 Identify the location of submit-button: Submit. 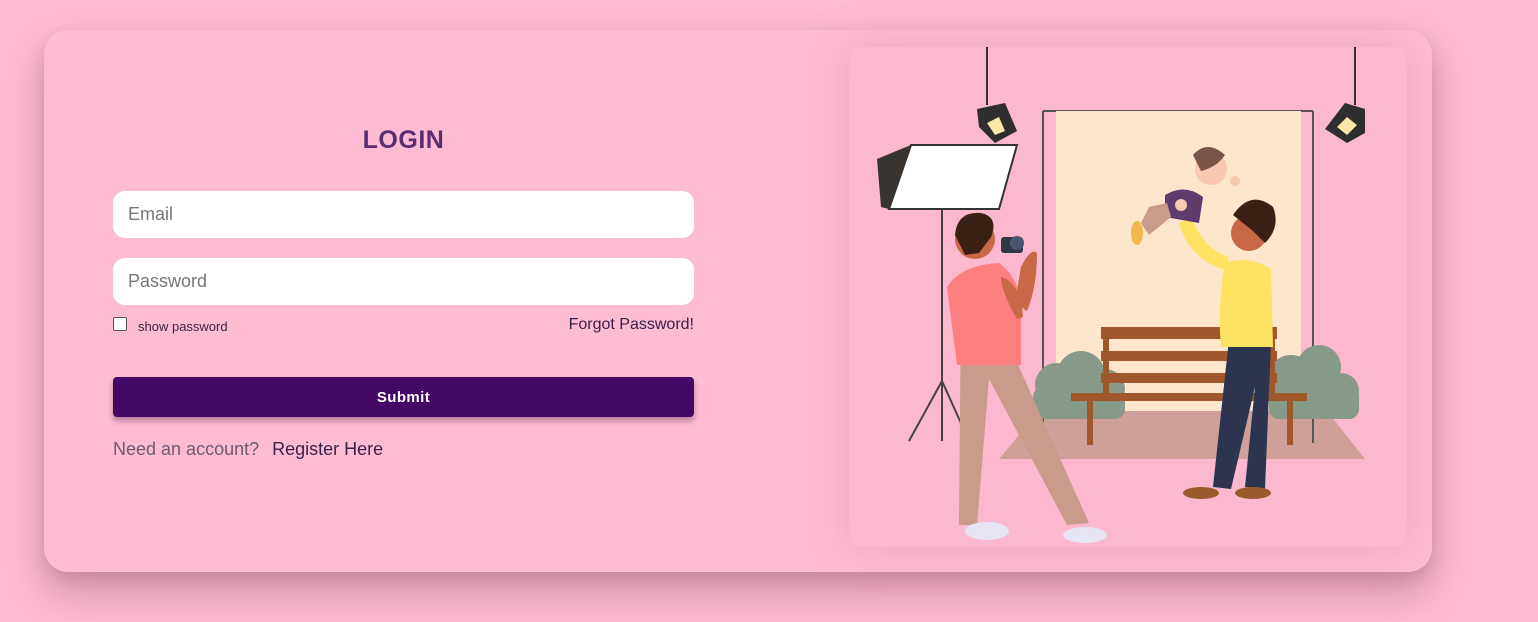
(403, 397).